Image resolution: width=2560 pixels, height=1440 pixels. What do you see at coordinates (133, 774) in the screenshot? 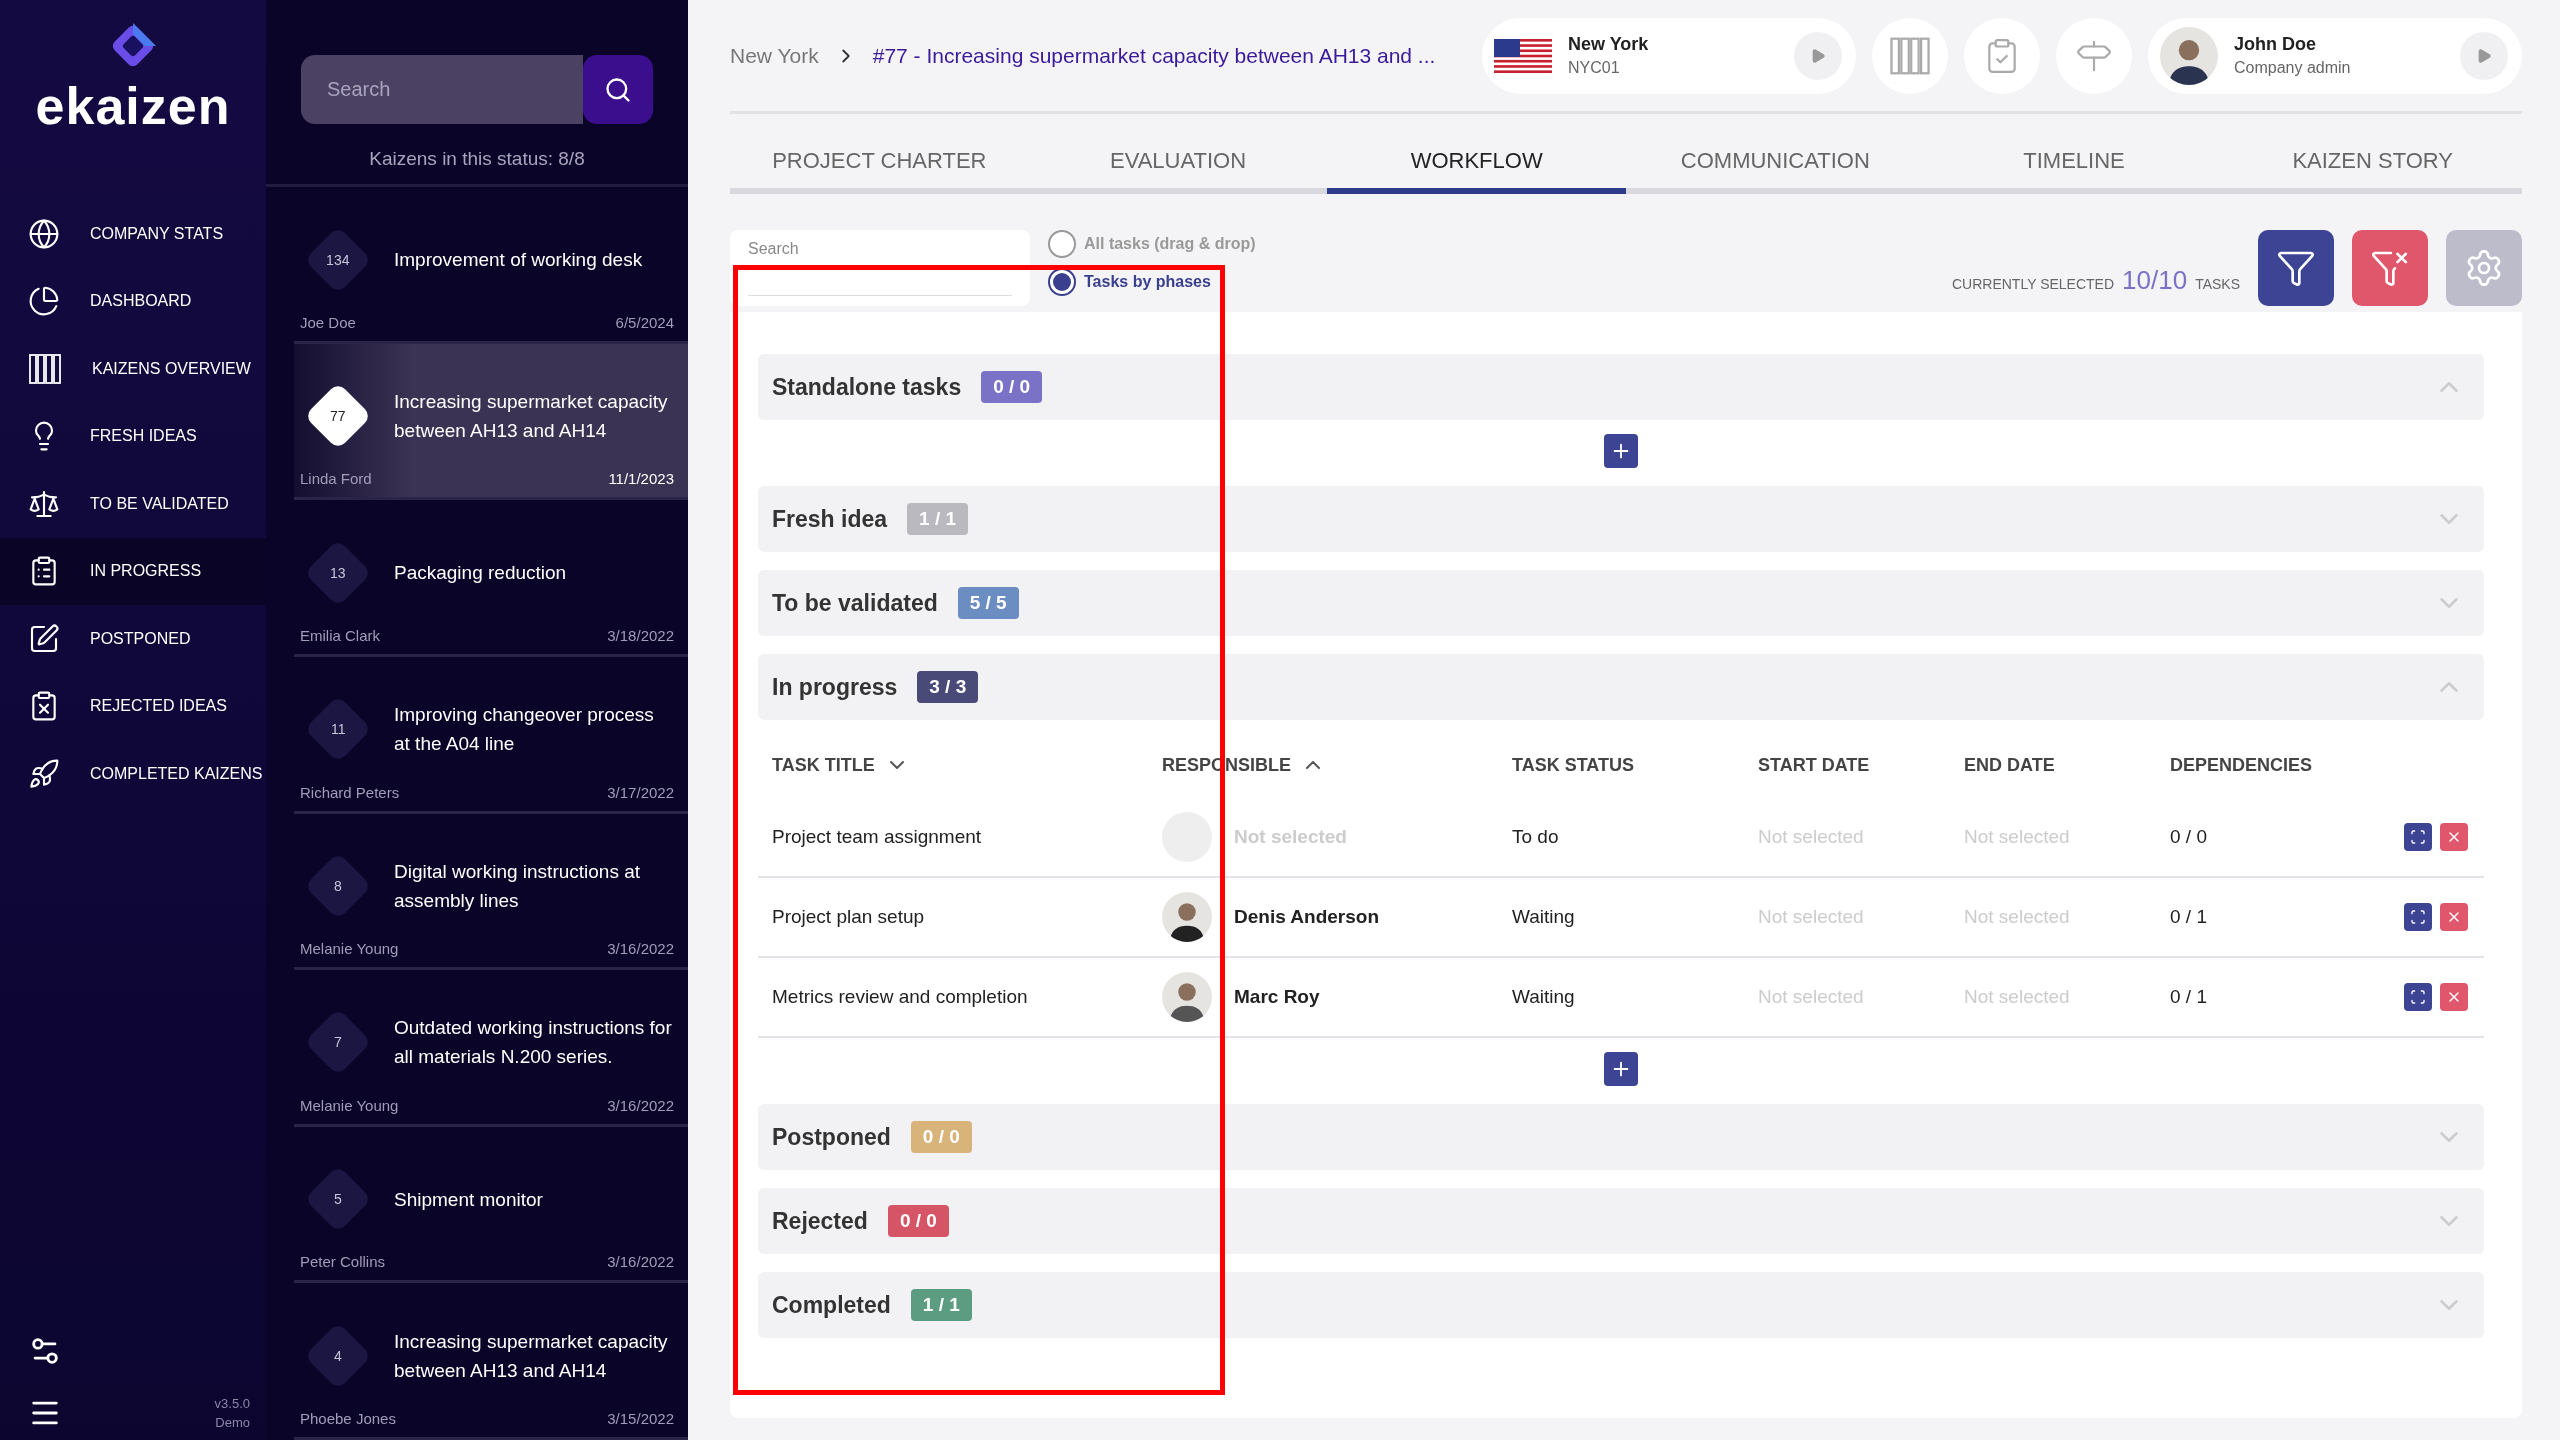
I see `nav-item: COMPLETED KAIZENS` at bounding box center [133, 774].